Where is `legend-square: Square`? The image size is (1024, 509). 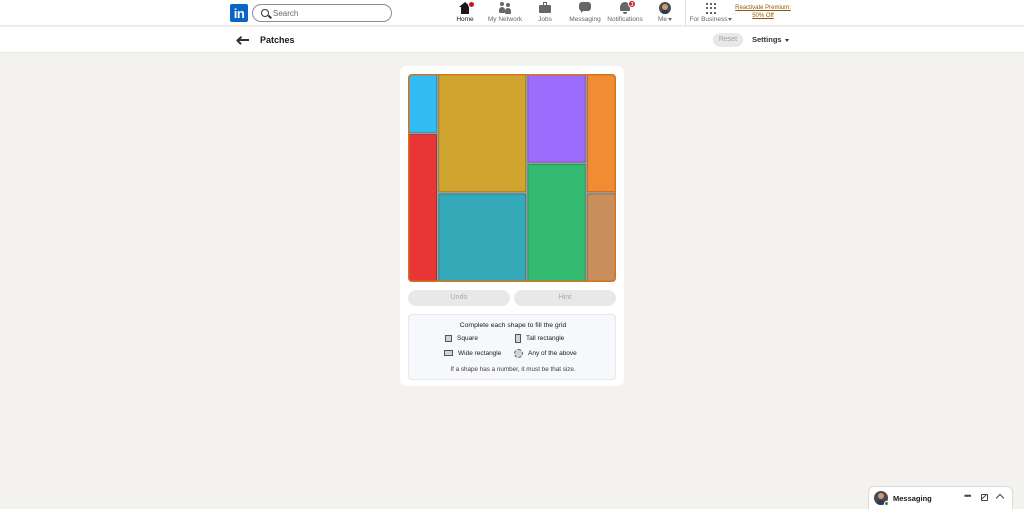
legend-square: Square is located at coordinates (461, 338).